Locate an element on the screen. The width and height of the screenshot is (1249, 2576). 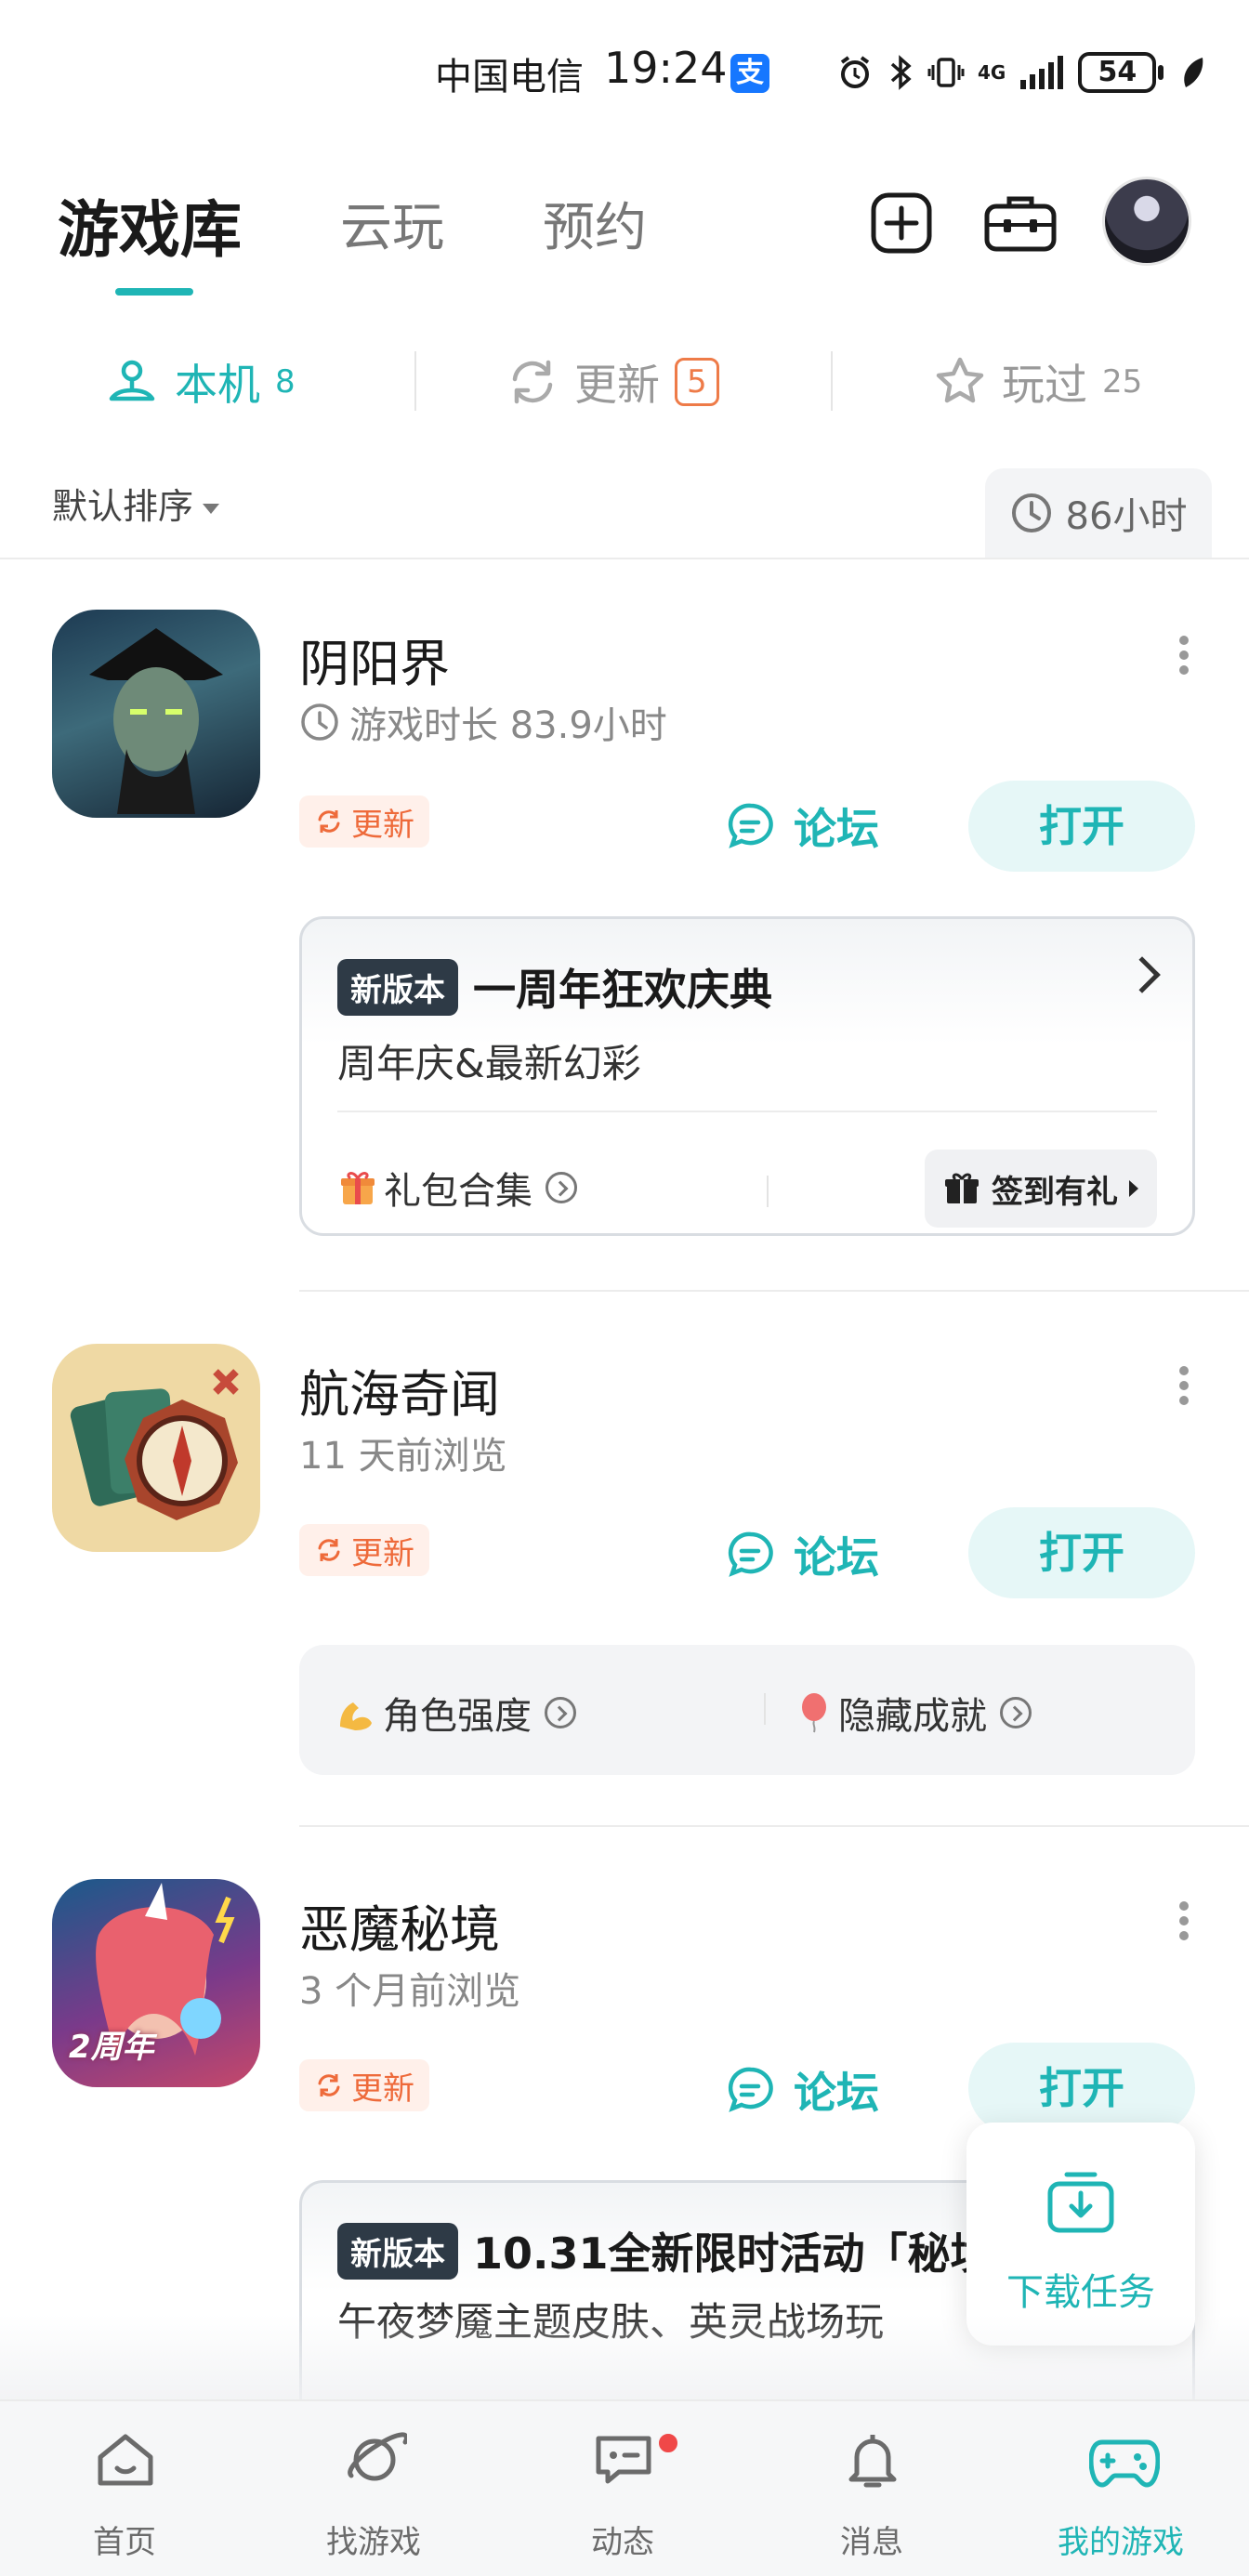
nav-my-games: 我的游戏 is located at coordinates (1120, 2488).